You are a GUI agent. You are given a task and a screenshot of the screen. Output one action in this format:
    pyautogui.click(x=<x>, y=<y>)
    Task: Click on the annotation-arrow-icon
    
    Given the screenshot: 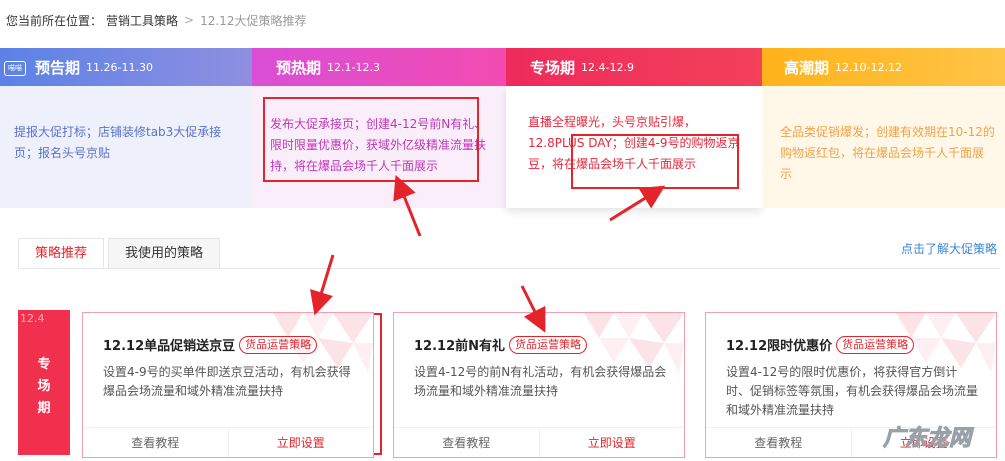 What is the action you would take?
    pyautogui.click(x=322, y=285)
    